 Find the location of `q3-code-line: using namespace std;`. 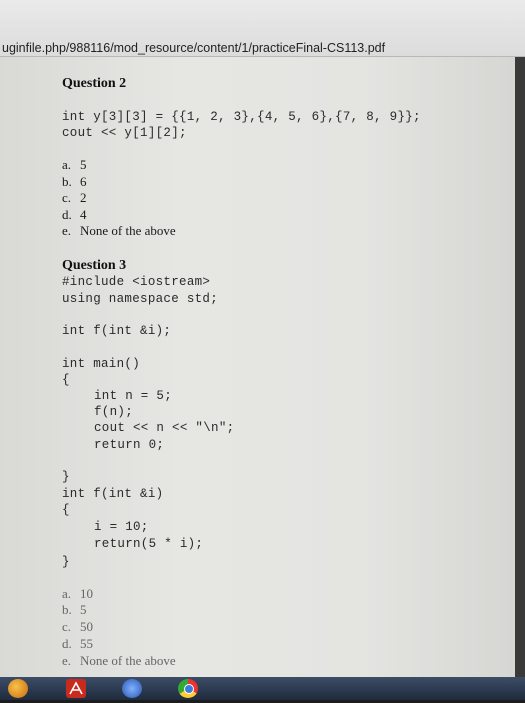

q3-code-line: using namespace std; is located at coordinates (140, 299).